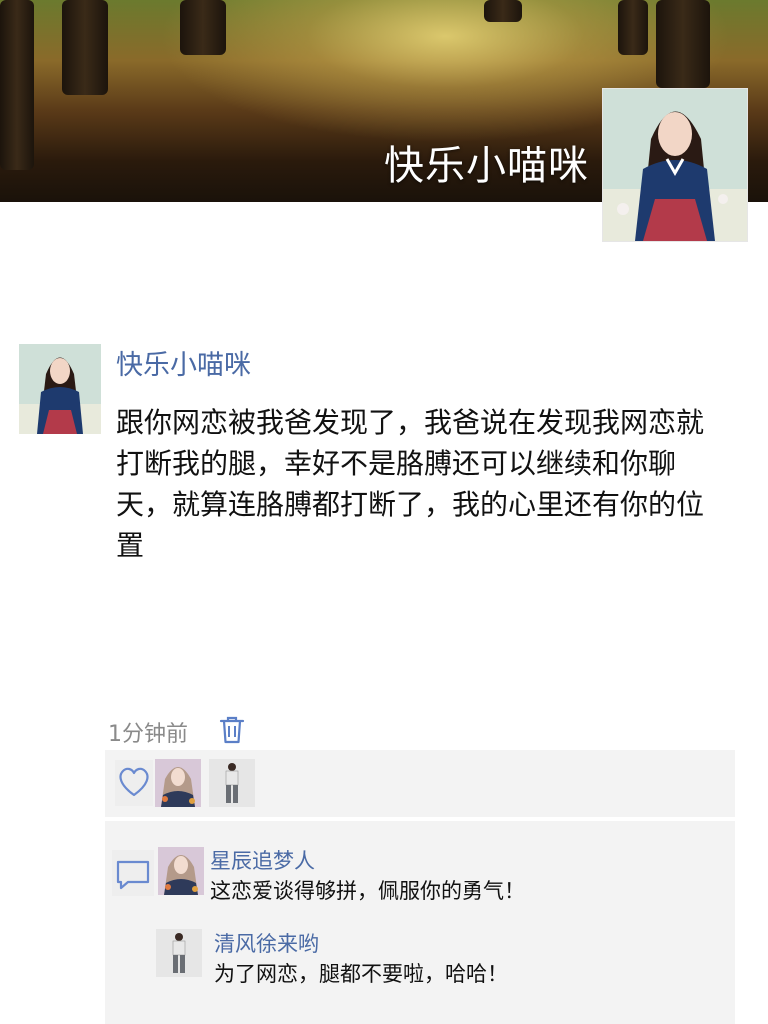 The height and width of the screenshot is (1024, 768). What do you see at coordinates (361, 974) in the screenshot?
I see `comment-text: 为了网恋，腿都不要啦，哈哈！` at bounding box center [361, 974].